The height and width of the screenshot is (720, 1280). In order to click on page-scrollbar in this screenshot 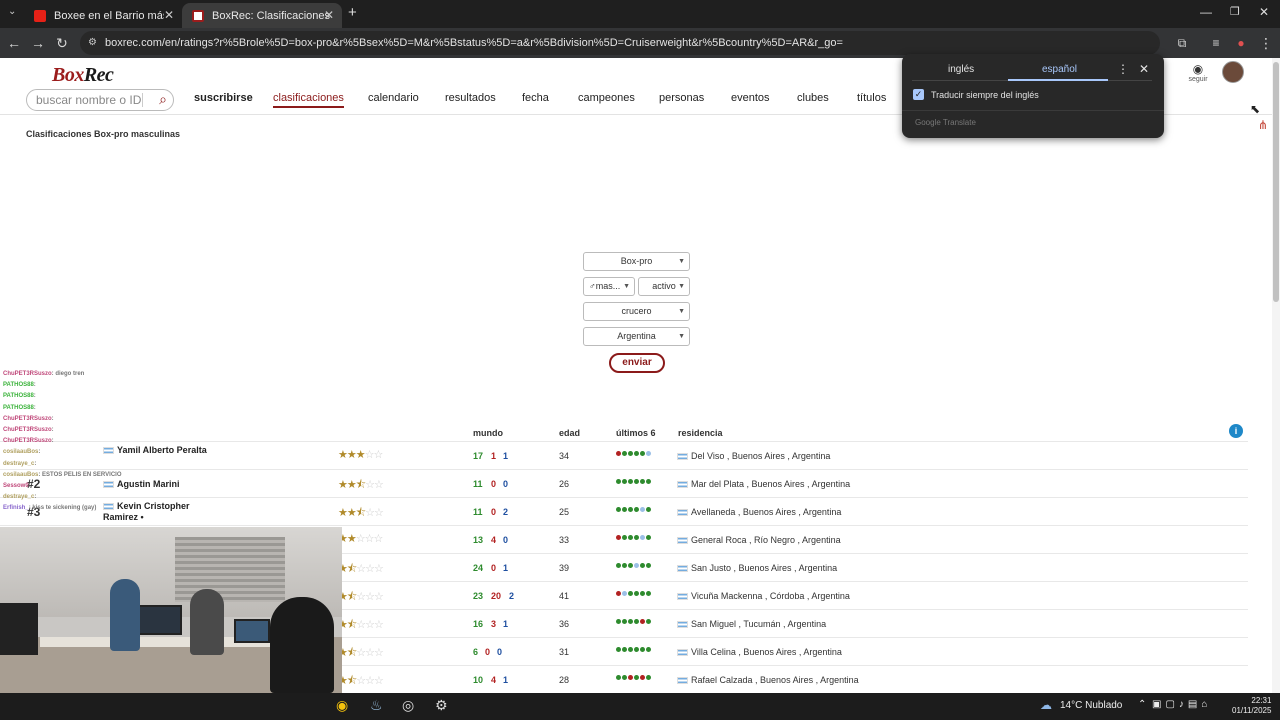, I will do `click(1276, 375)`.